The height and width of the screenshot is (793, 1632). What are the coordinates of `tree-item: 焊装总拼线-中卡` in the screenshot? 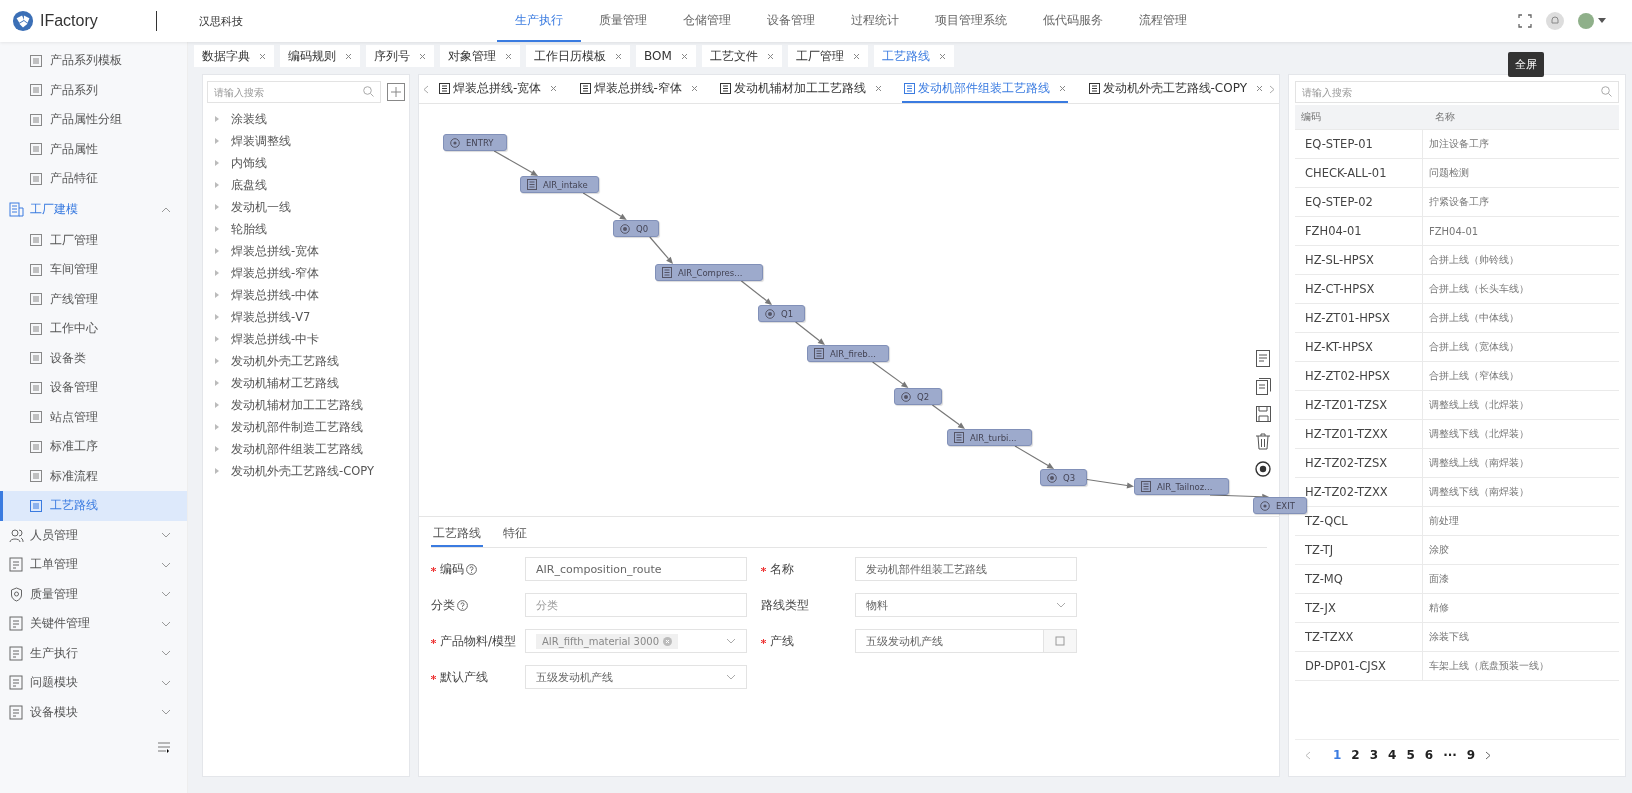 It's located at (306, 339).